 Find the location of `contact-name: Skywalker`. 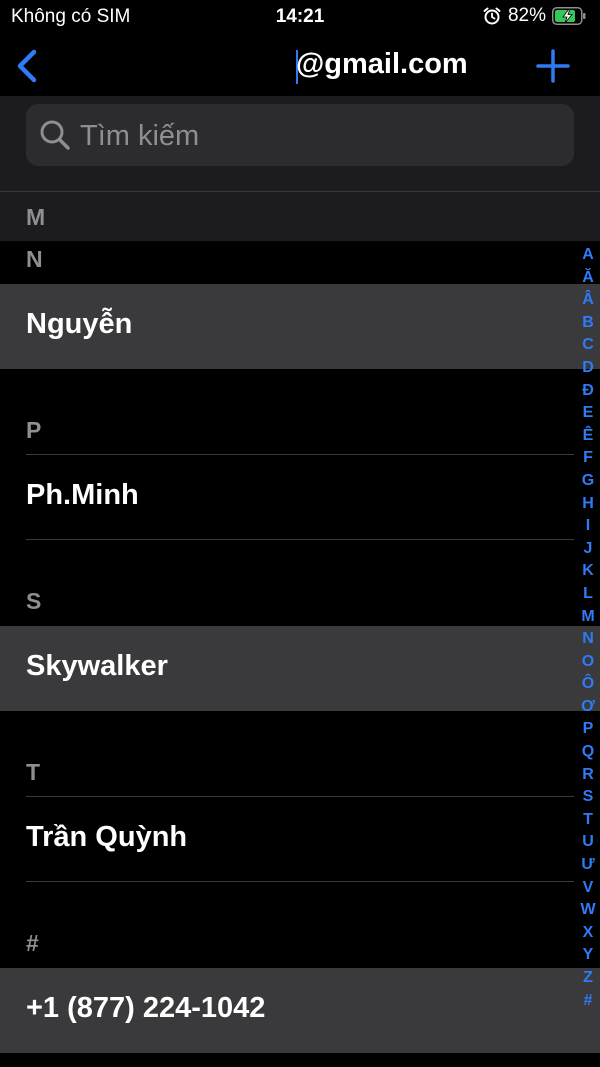

contact-name: Skywalker is located at coordinates (97, 666).